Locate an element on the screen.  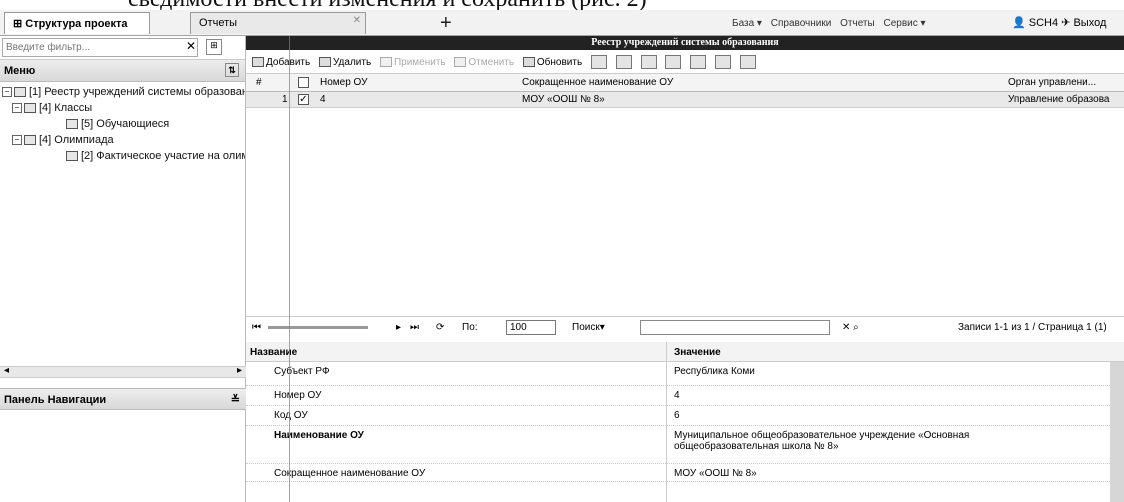
last-page-icon: ⏭ is located at coordinates (414, 327).